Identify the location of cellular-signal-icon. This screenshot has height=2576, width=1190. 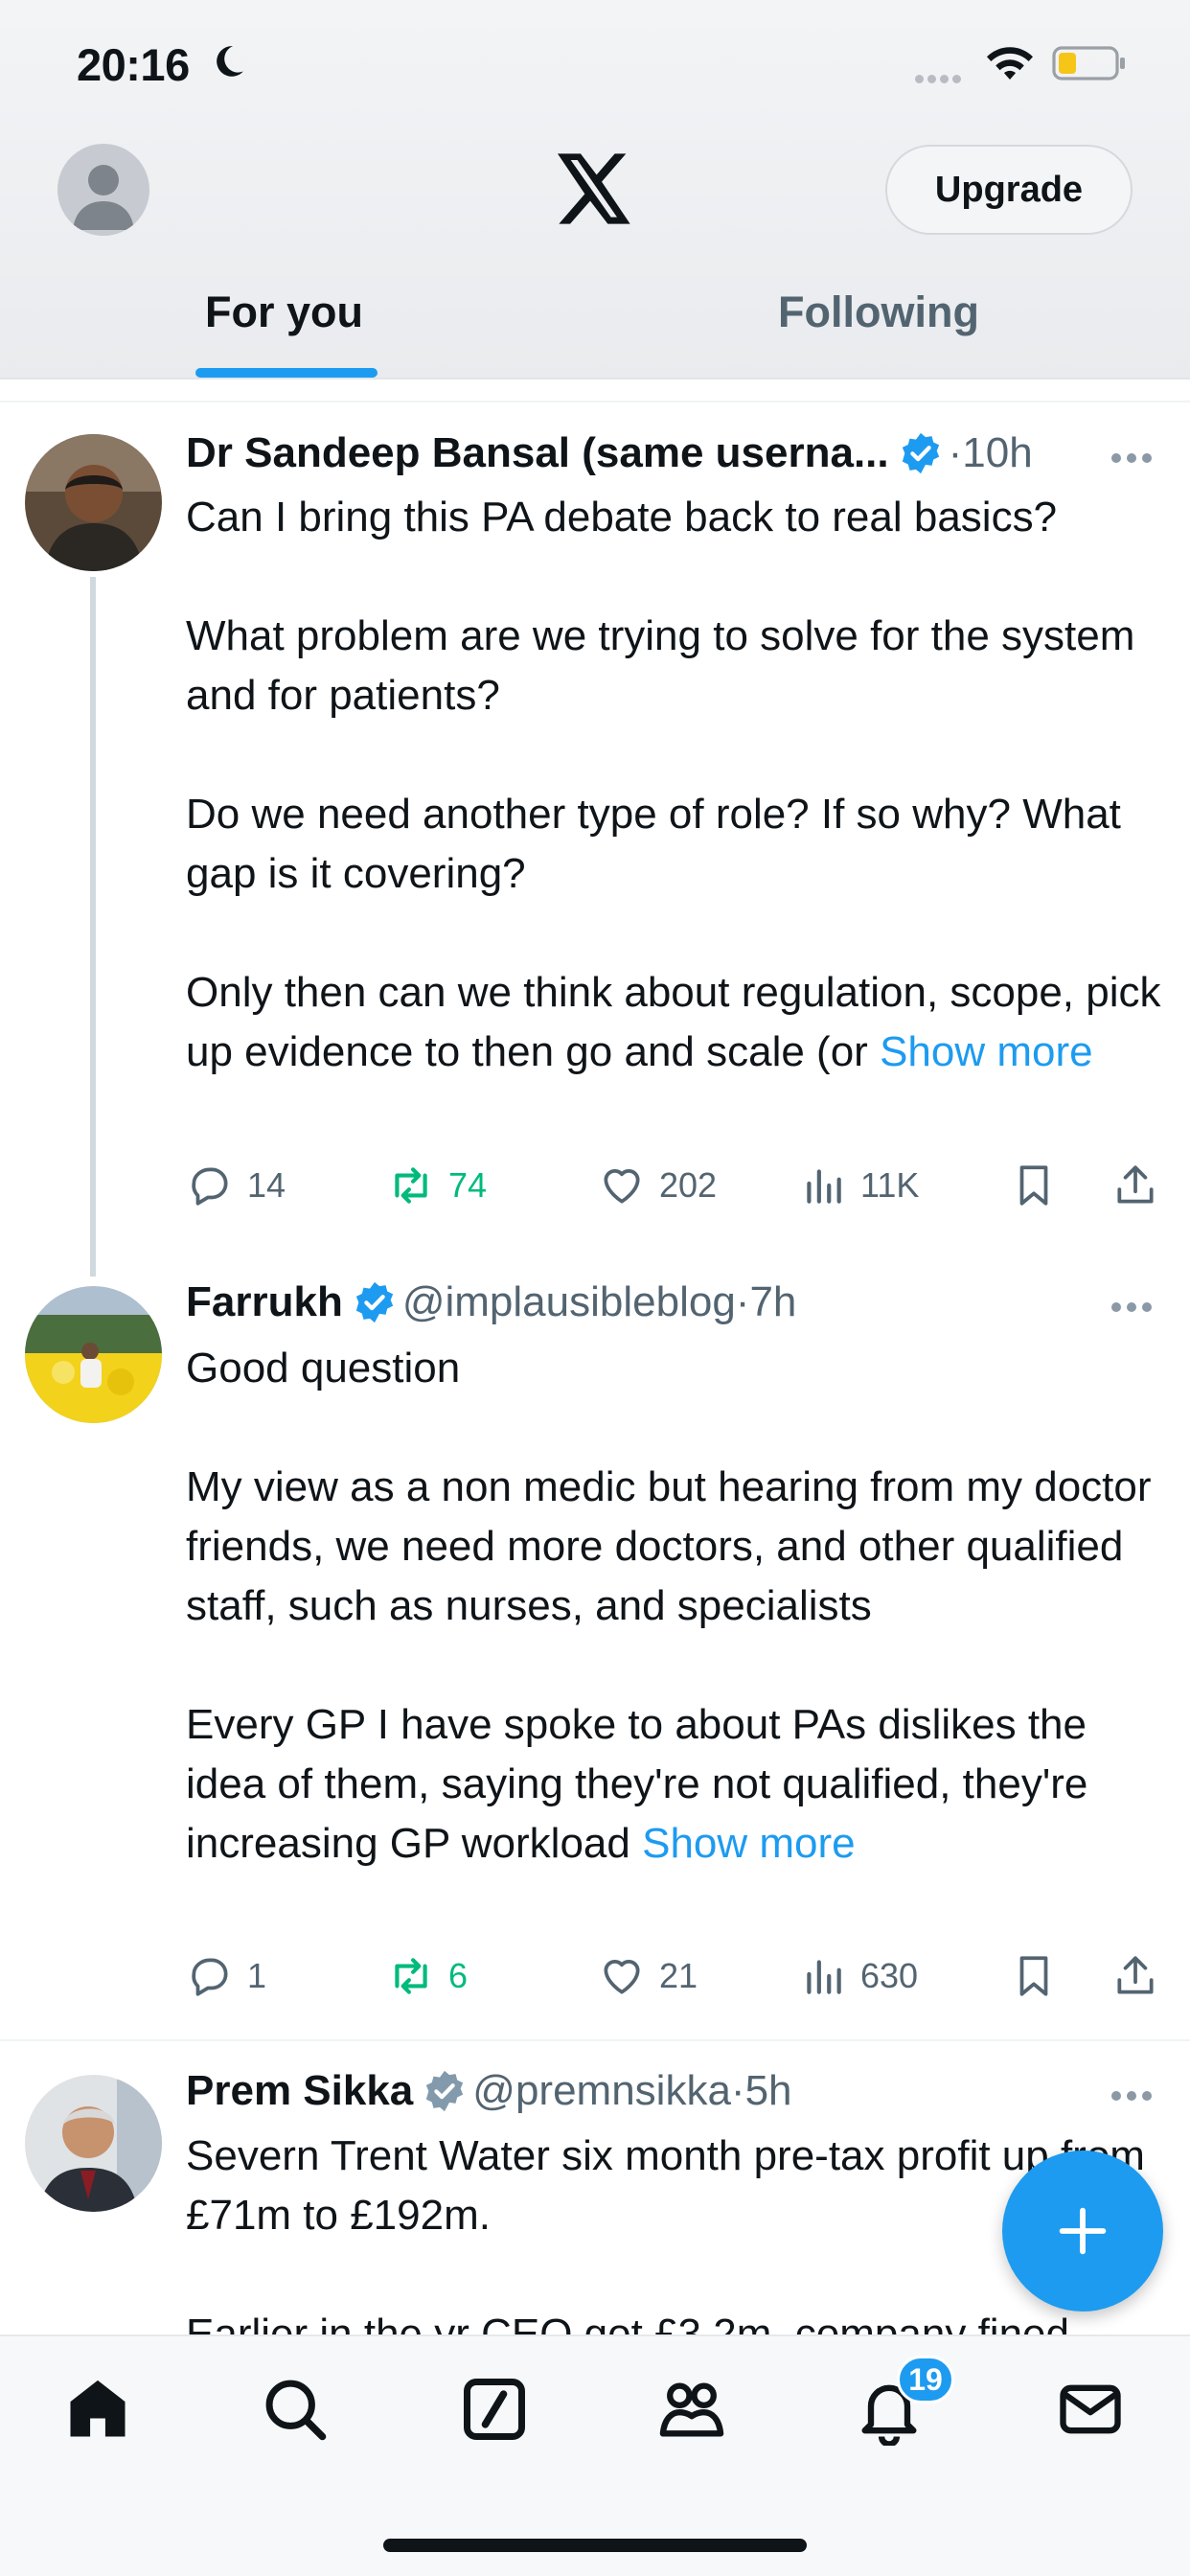
(943, 77).